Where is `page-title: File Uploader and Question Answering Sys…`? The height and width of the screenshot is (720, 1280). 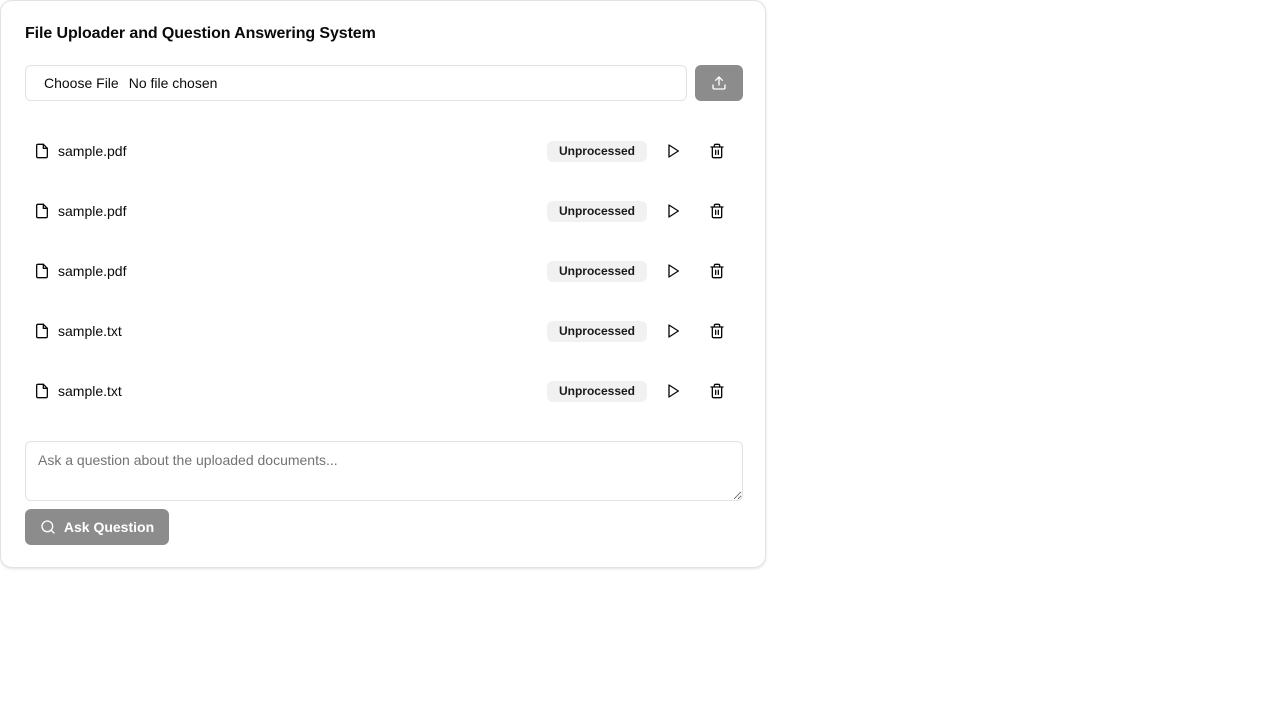 page-title: File Uploader and Question Answering Sys… is located at coordinates (200, 33).